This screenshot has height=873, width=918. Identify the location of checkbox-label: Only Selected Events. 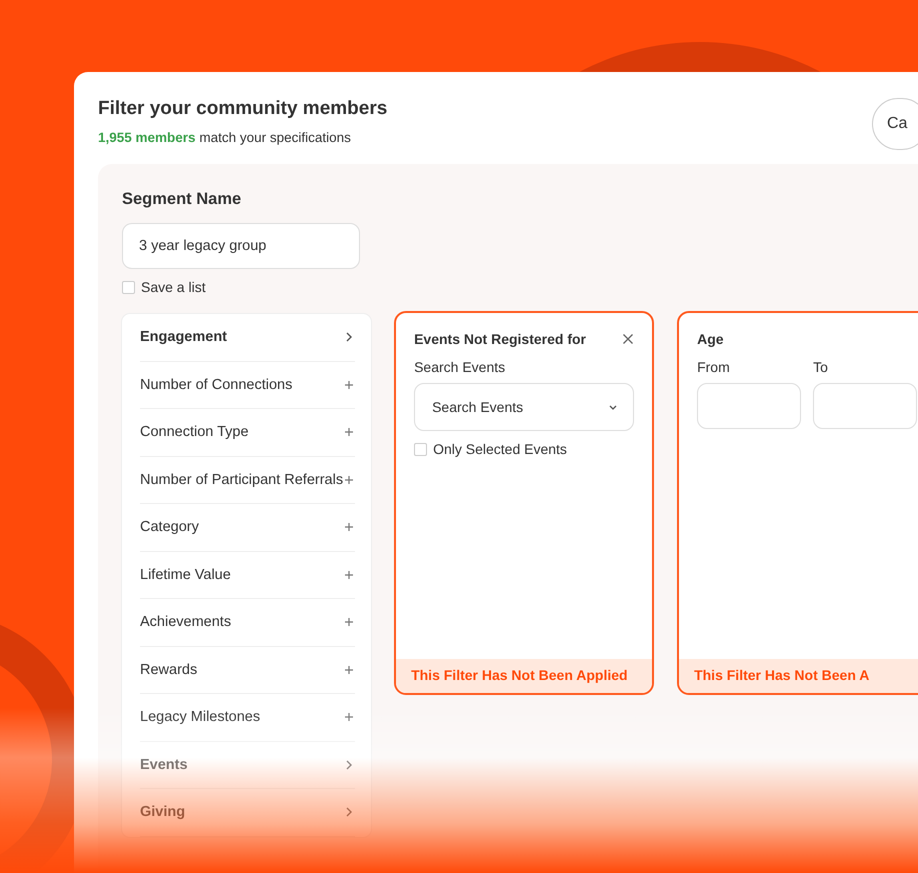
(500, 449).